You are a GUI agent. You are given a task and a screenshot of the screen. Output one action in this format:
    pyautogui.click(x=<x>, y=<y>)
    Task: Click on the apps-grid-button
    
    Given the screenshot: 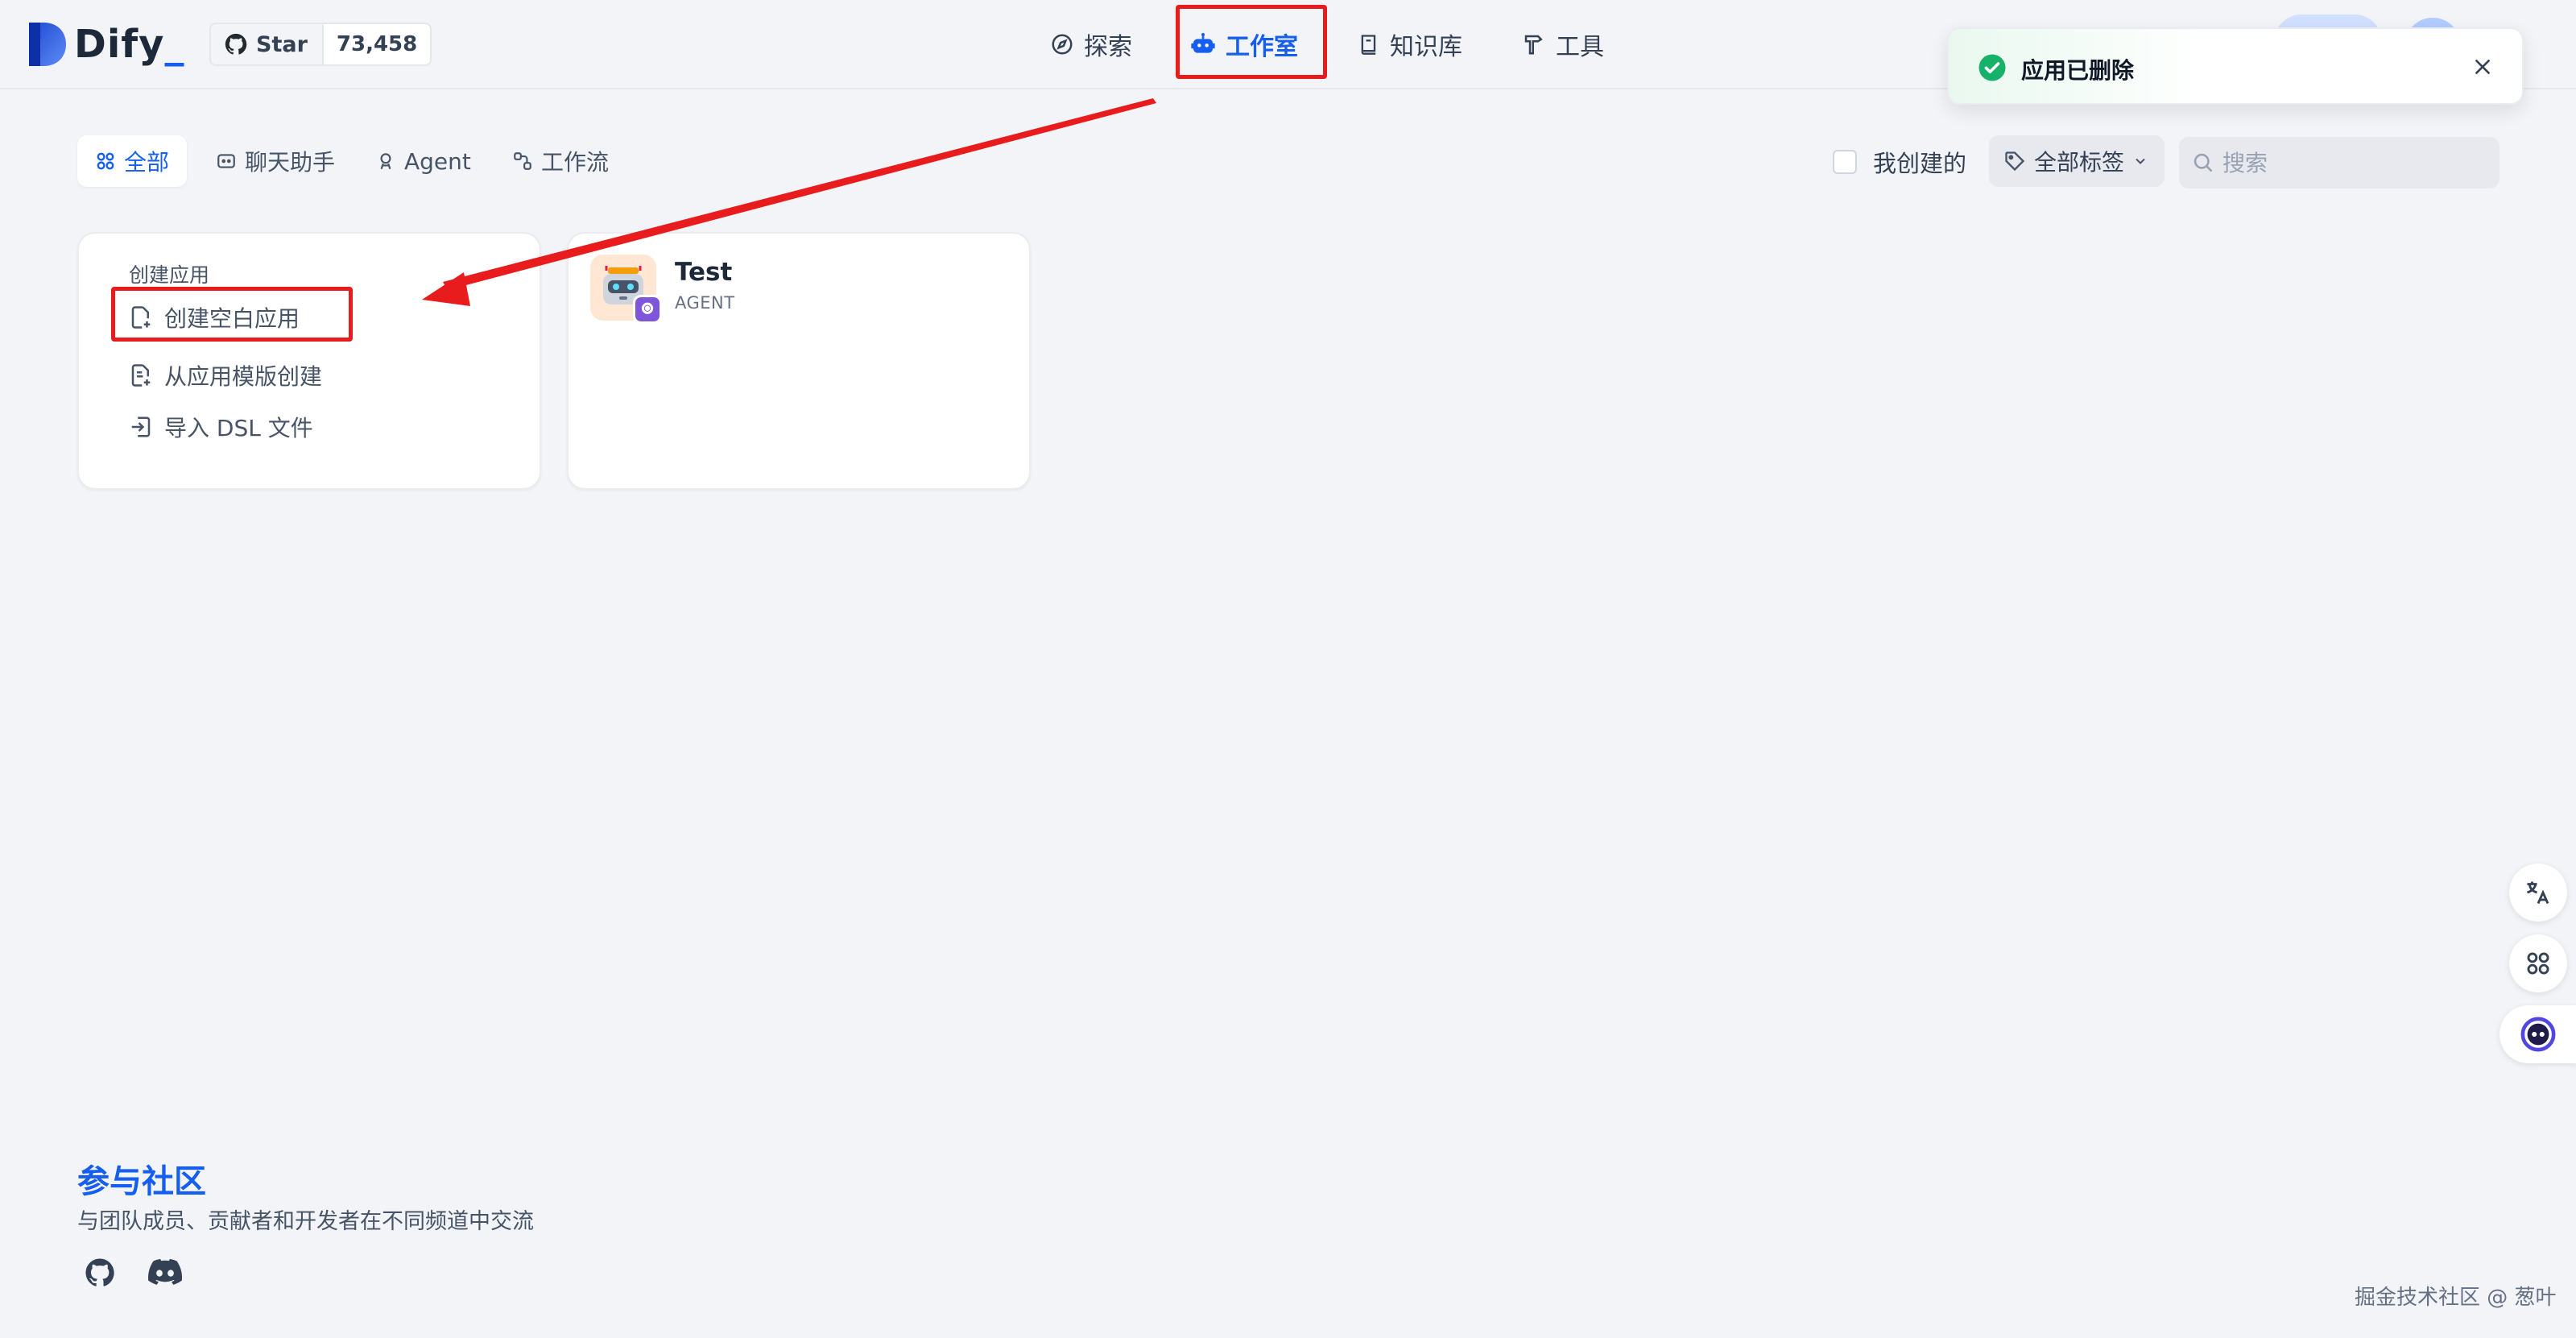 What is the action you would take?
    pyautogui.click(x=2538, y=963)
    